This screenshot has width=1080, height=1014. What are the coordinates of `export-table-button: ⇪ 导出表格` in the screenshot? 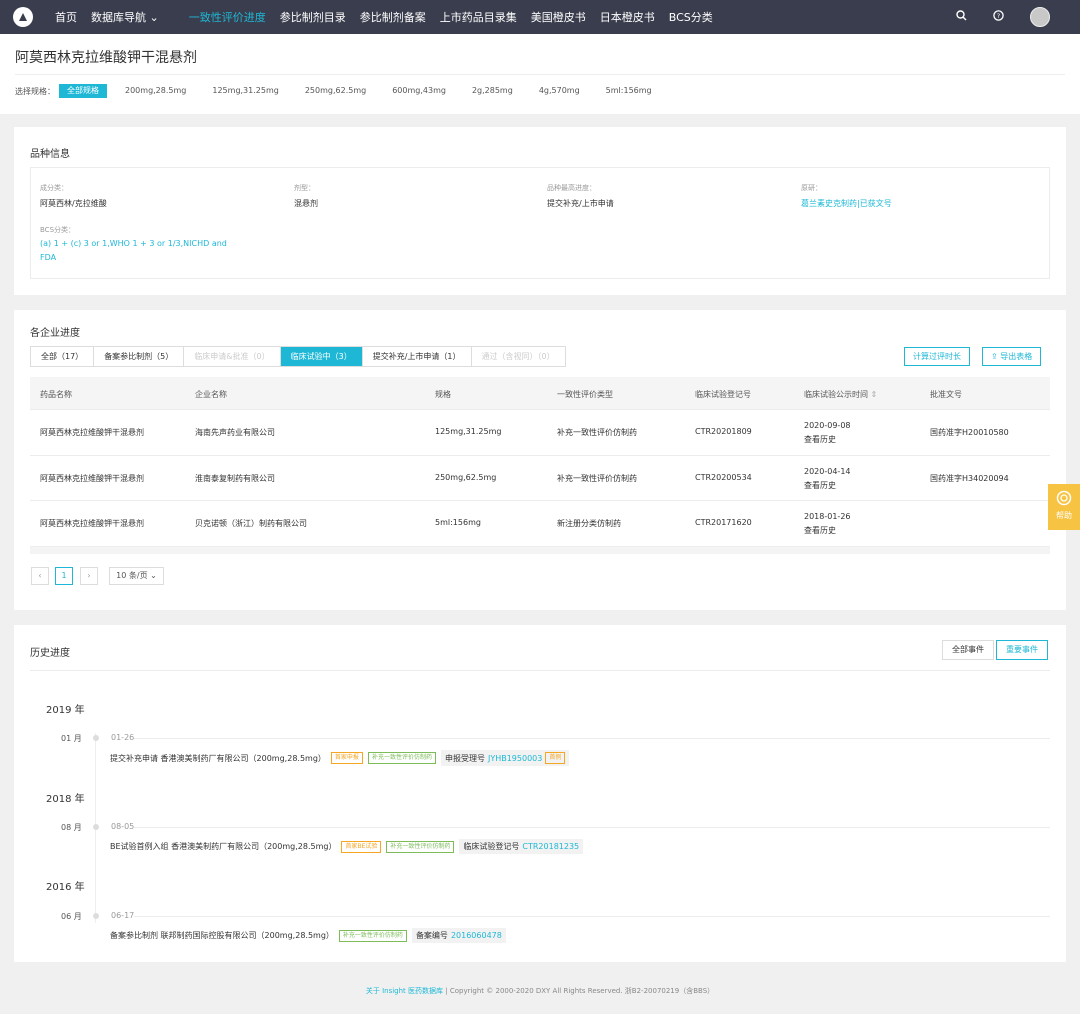 It's located at (1012, 356).